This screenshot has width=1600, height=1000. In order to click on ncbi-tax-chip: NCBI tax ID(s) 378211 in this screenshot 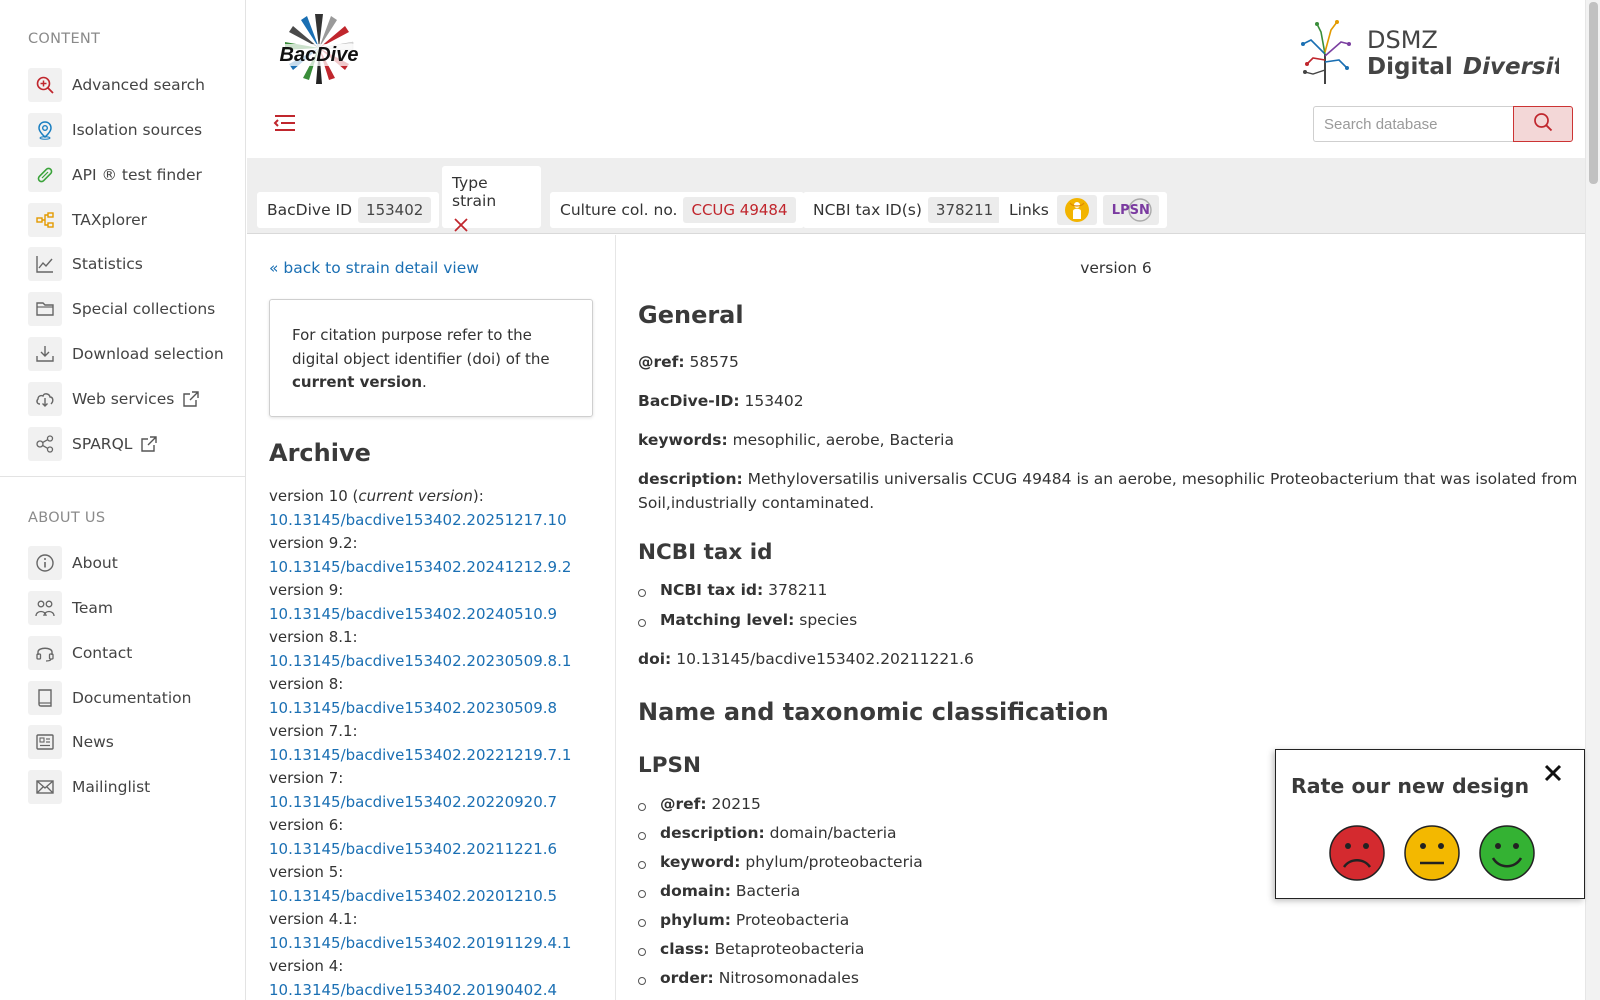, I will do `click(906, 210)`.